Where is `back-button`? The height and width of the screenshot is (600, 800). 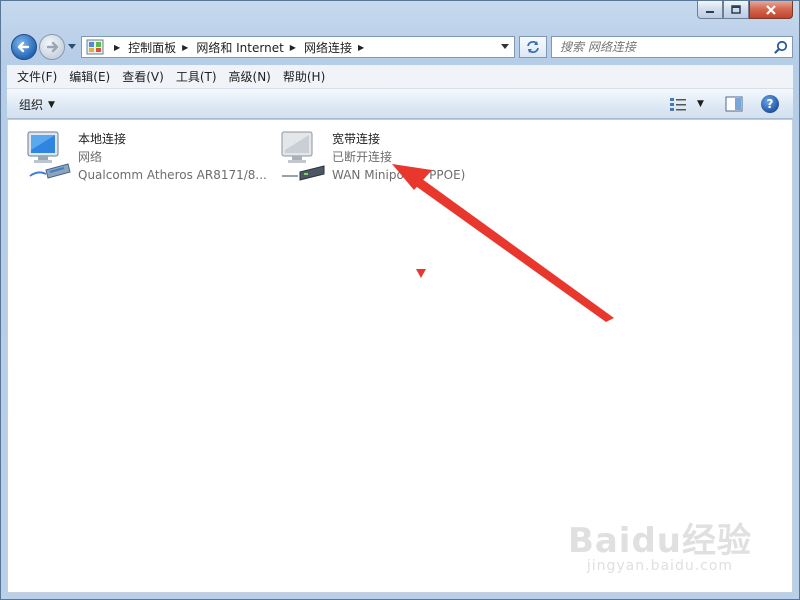 back-button is located at coordinates (24, 47).